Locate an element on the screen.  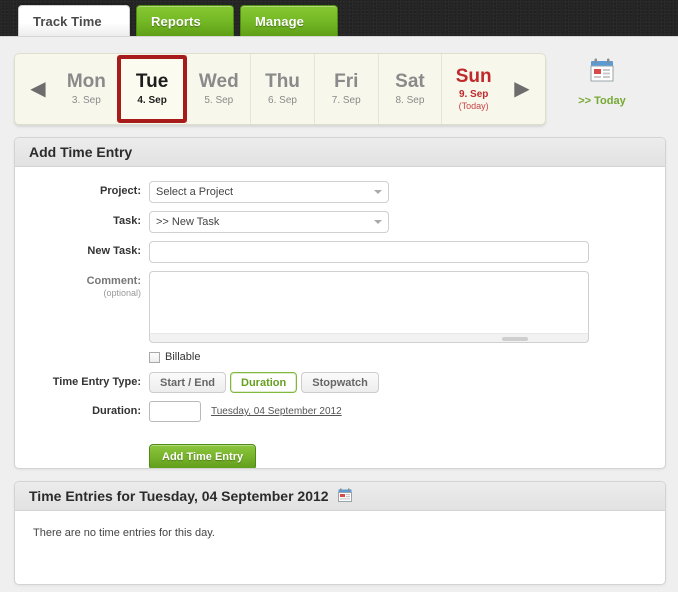
project-select-wrap: Select a Project is located at coordinates (269, 192).